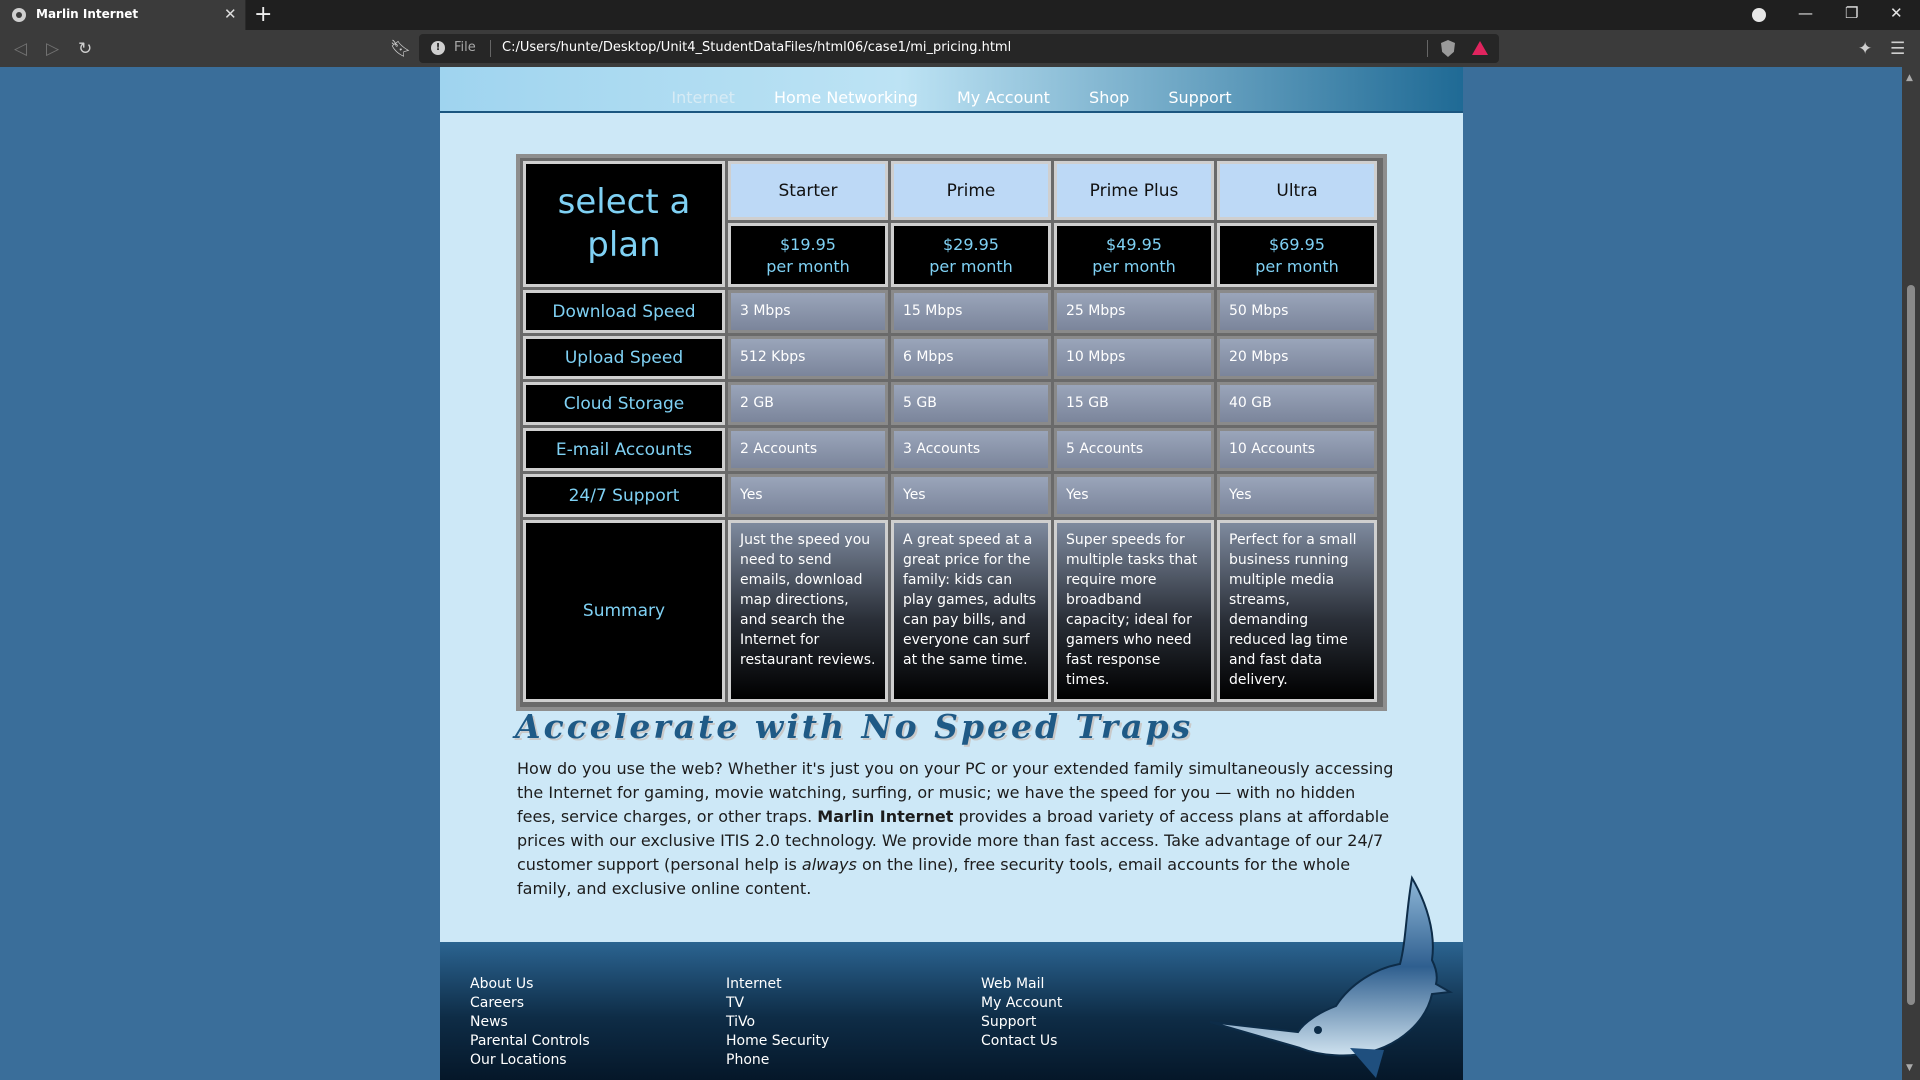 This screenshot has width=1920, height=1080. Describe the element at coordinates (401, 49) in the screenshot. I see `bookmark-icon: 🔖︎` at that location.